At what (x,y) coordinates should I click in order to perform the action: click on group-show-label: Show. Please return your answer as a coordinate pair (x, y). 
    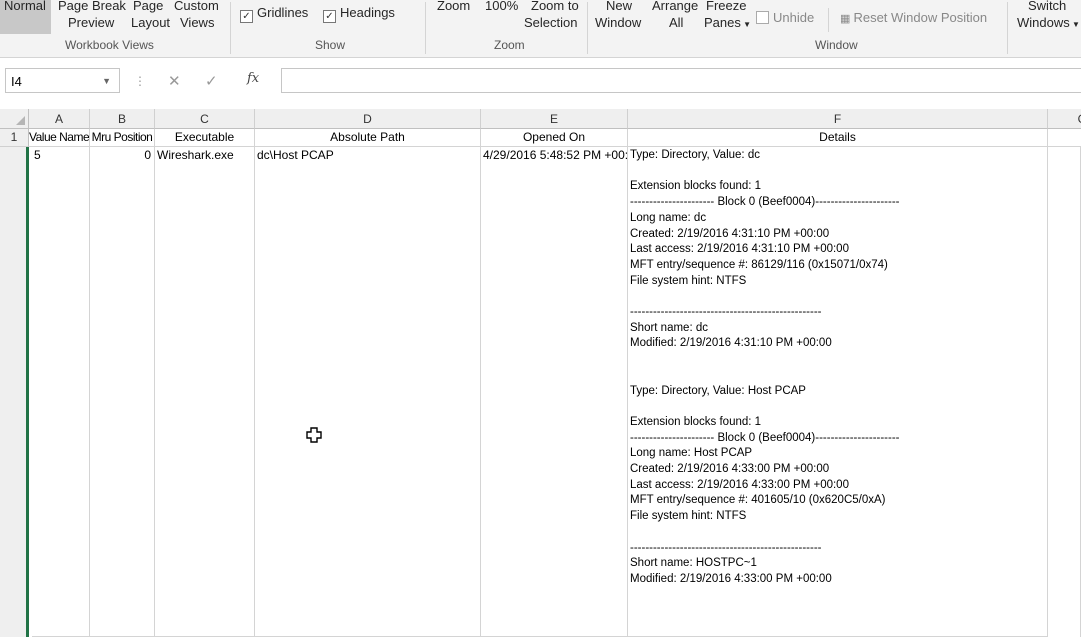
    Looking at the image, I should click on (330, 45).